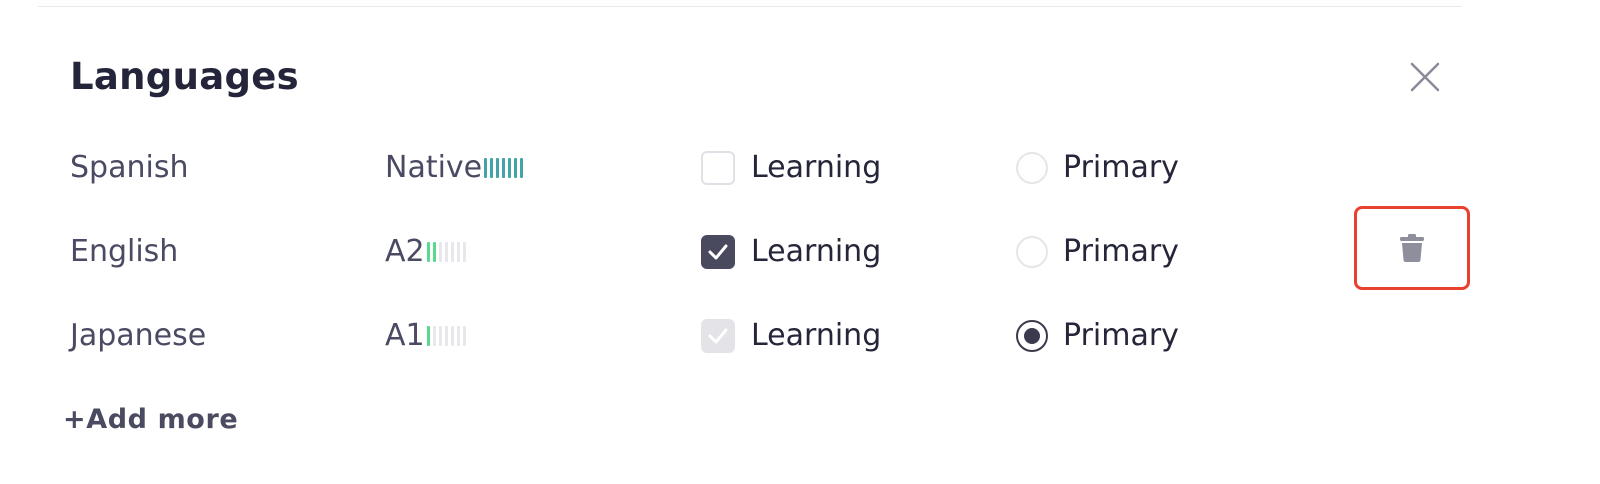  I want to click on level-indicator: A2, so click(427, 252).